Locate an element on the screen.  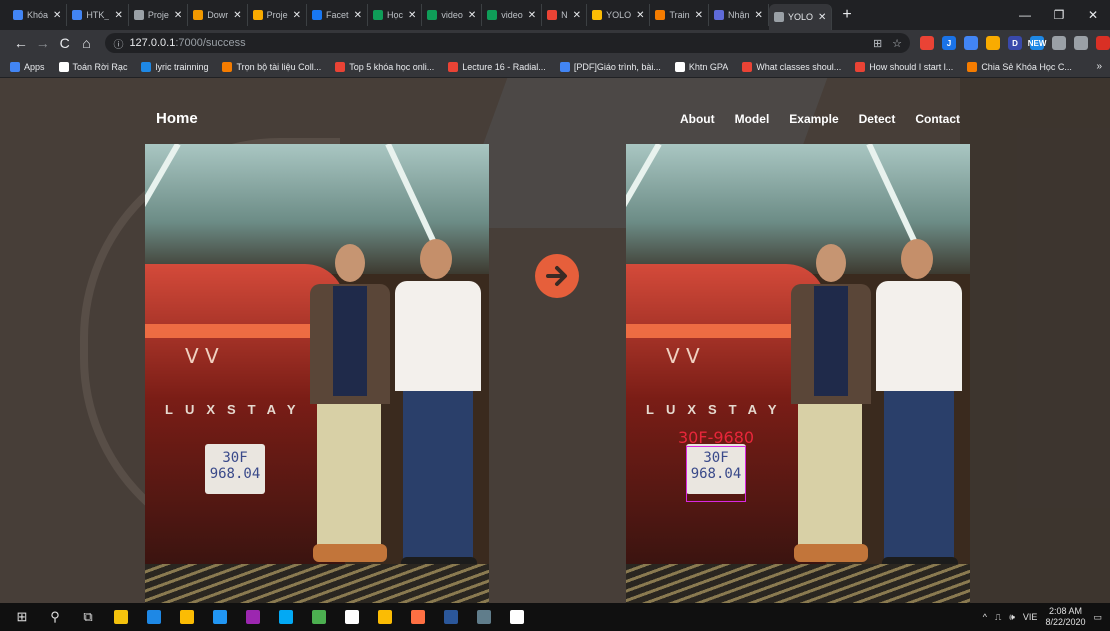
app6-icon is located at coordinates (286, 617).